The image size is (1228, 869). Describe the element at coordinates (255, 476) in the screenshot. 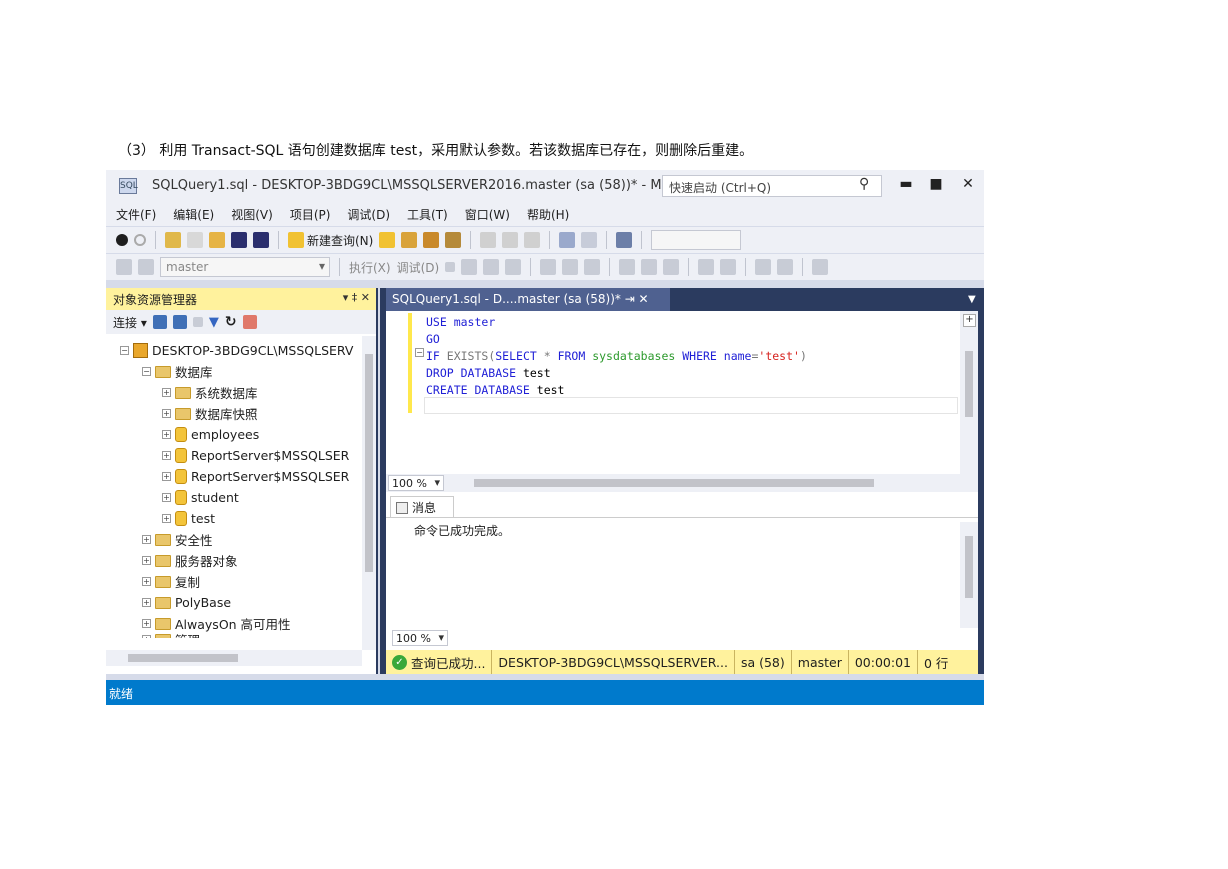

I see `tree-node-reportserver-tempdb: + ReportServer$MSSQLSER` at that location.